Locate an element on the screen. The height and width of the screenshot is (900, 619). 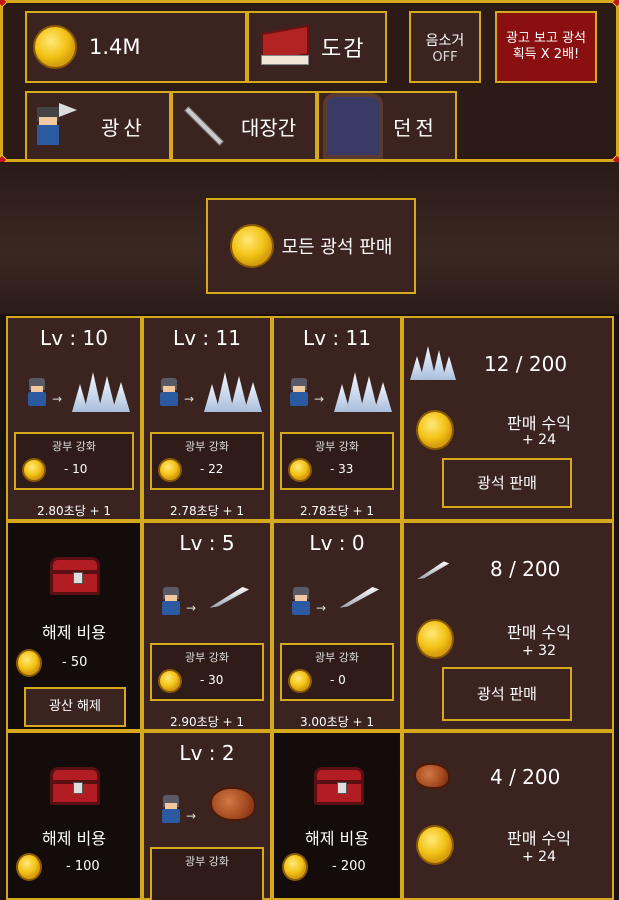
unlock-cost: - 100 is located at coordinates (83, 866).